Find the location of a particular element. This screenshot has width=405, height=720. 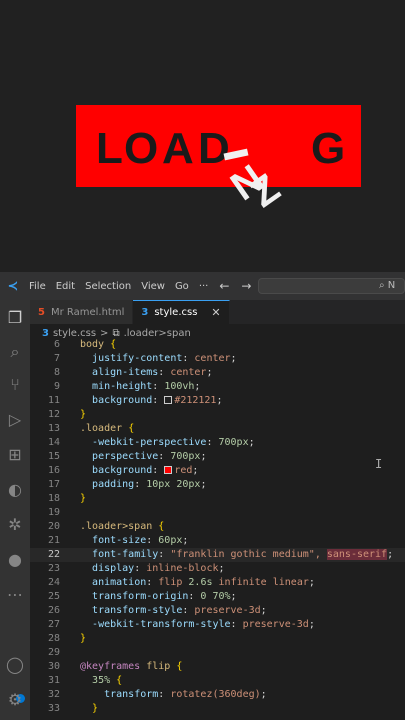

code-line: 7 justify-content: center; is located at coordinates (217, 359).